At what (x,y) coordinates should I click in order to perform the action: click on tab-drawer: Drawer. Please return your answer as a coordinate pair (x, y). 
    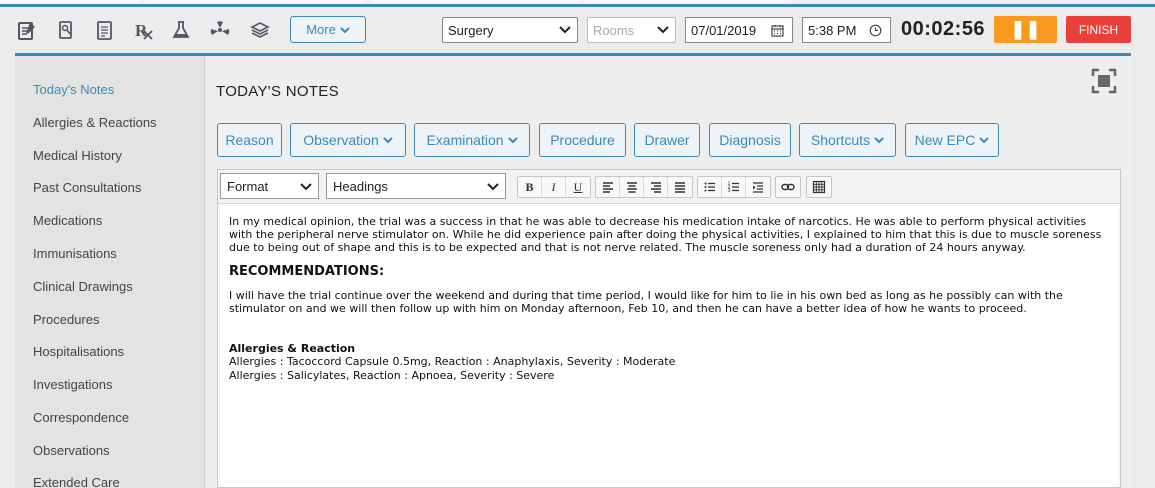
    Looking at the image, I should click on (667, 140).